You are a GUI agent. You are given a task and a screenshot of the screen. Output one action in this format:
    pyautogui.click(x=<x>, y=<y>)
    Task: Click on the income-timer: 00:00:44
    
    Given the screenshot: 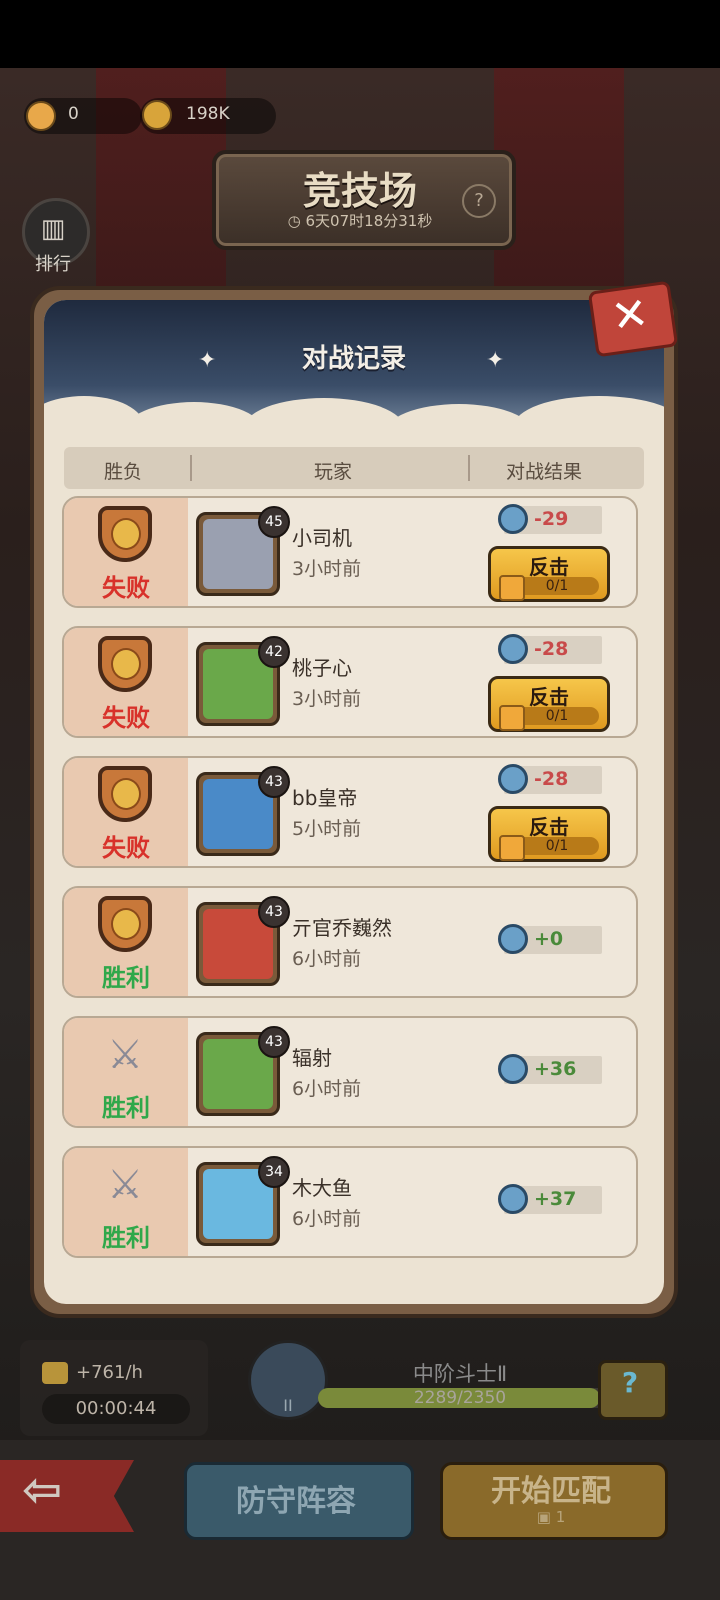 What is the action you would take?
    pyautogui.click(x=116, y=1408)
    